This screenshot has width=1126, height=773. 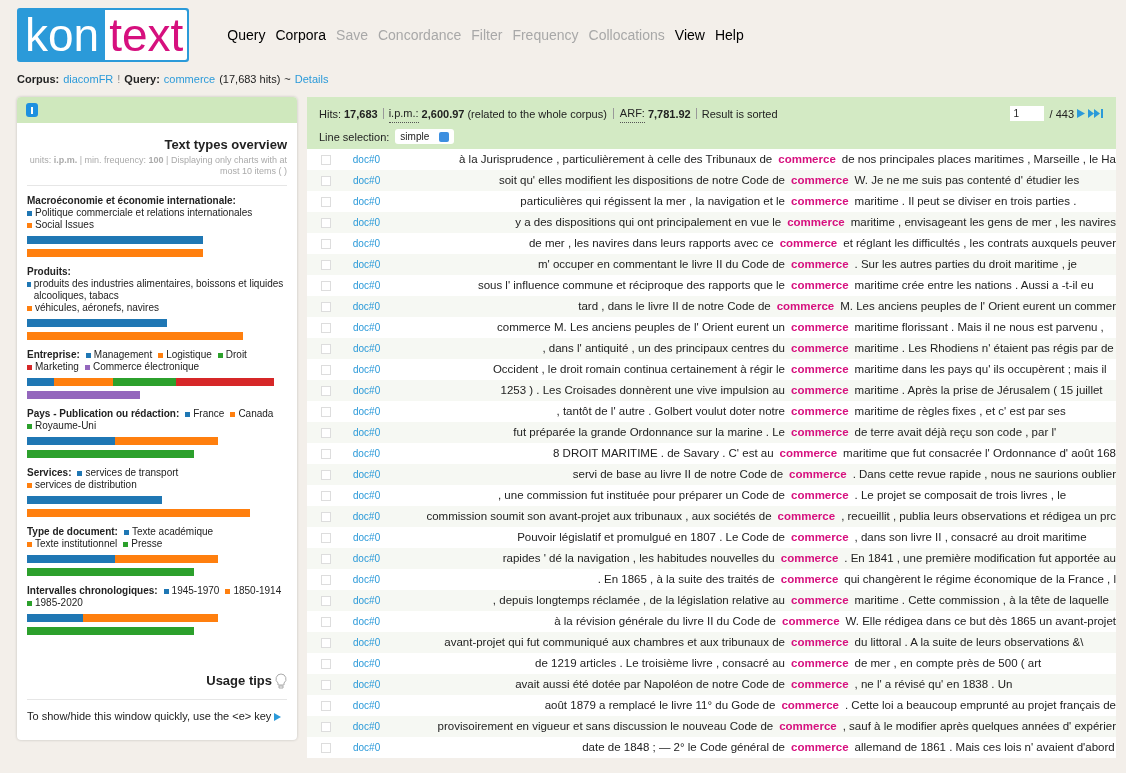 What do you see at coordinates (311, 79) in the screenshot?
I see `details-link: Details` at bounding box center [311, 79].